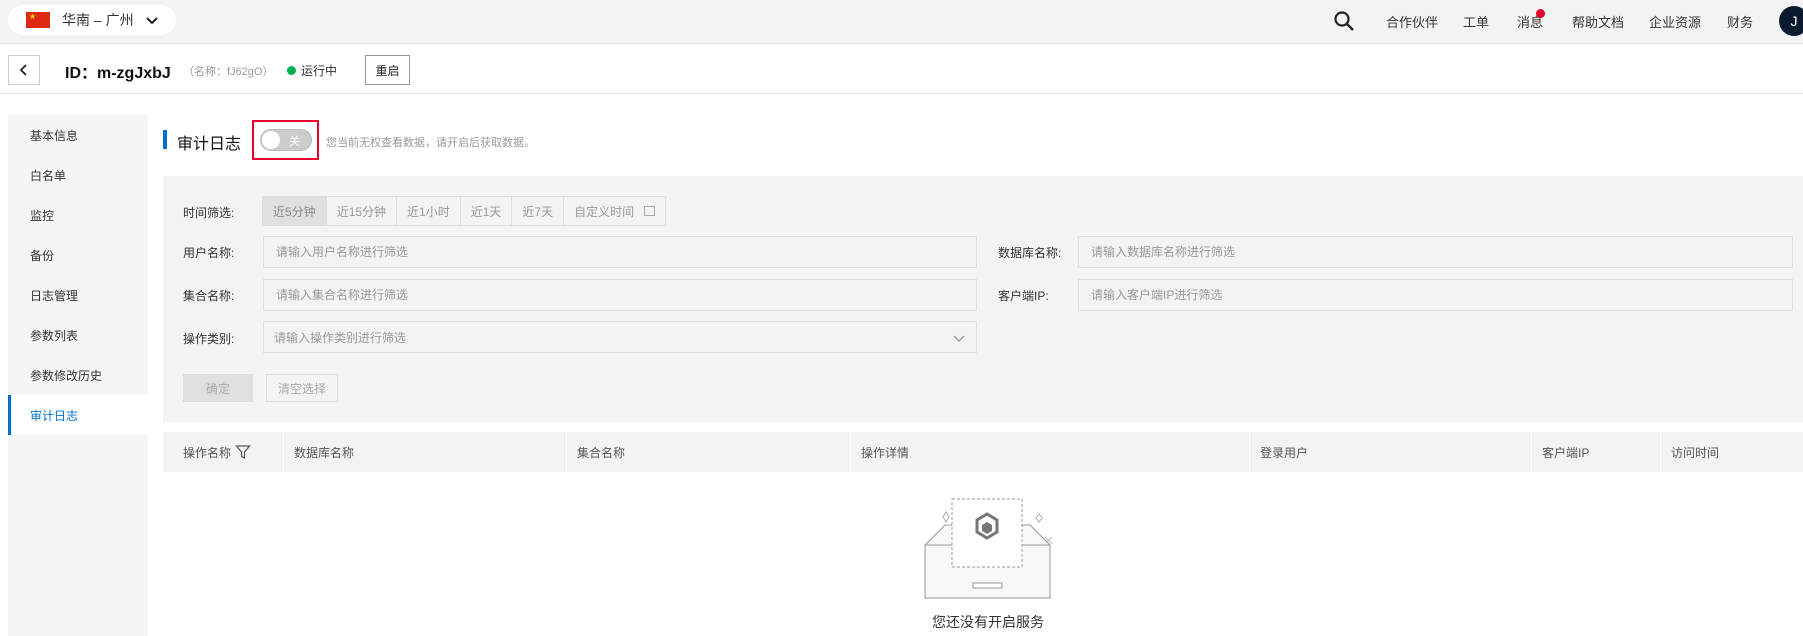 Image resolution: width=1803 pixels, height=636 pixels. Describe the element at coordinates (604, 211) in the screenshot. I see `custom-time-label: 自定义时间` at that location.